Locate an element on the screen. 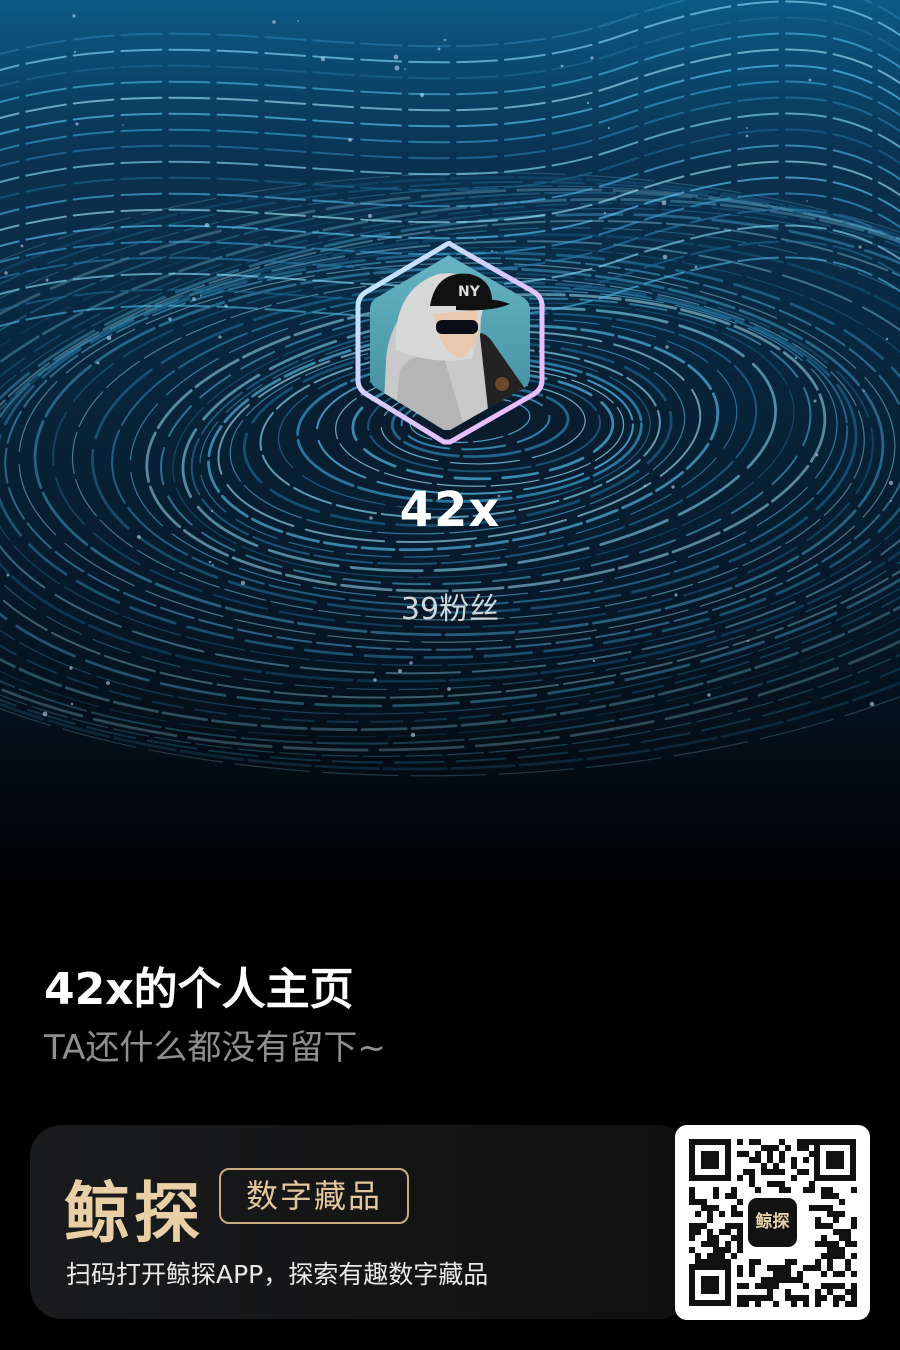 This screenshot has width=900, height=1350. profile-username: 42x is located at coordinates (450, 510).